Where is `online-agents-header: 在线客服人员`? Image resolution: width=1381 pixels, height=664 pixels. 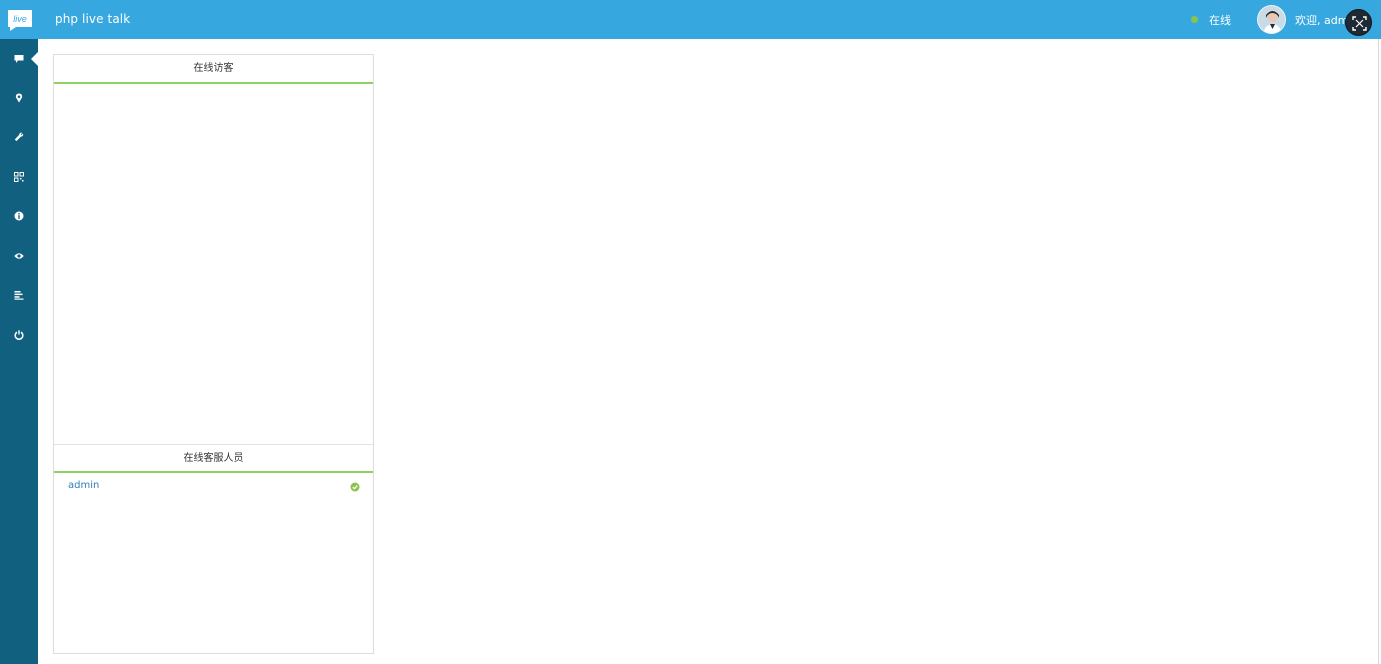
online-agents-header: 在线客服人员 is located at coordinates (213, 458).